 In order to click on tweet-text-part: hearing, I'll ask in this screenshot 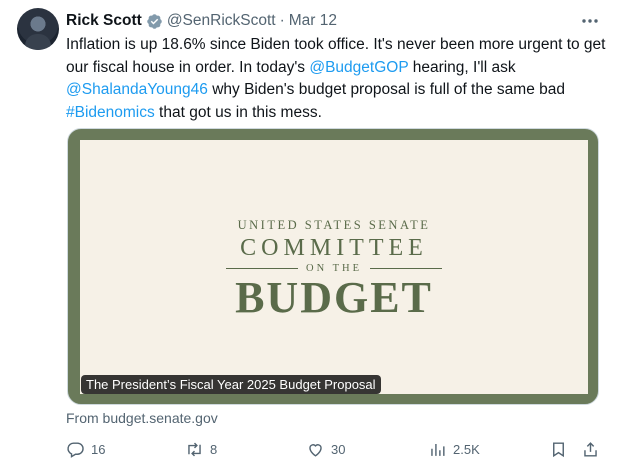, I will do `click(462, 67)`.